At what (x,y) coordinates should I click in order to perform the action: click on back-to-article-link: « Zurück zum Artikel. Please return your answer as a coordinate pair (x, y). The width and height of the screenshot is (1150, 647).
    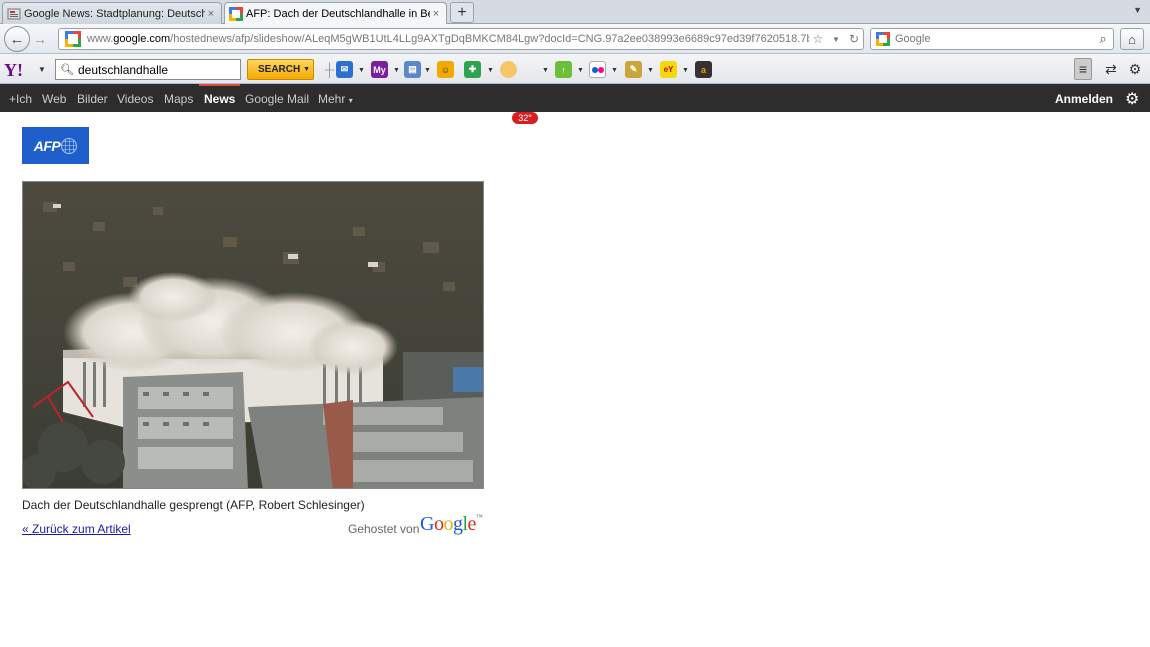
    Looking at the image, I should click on (76, 529).